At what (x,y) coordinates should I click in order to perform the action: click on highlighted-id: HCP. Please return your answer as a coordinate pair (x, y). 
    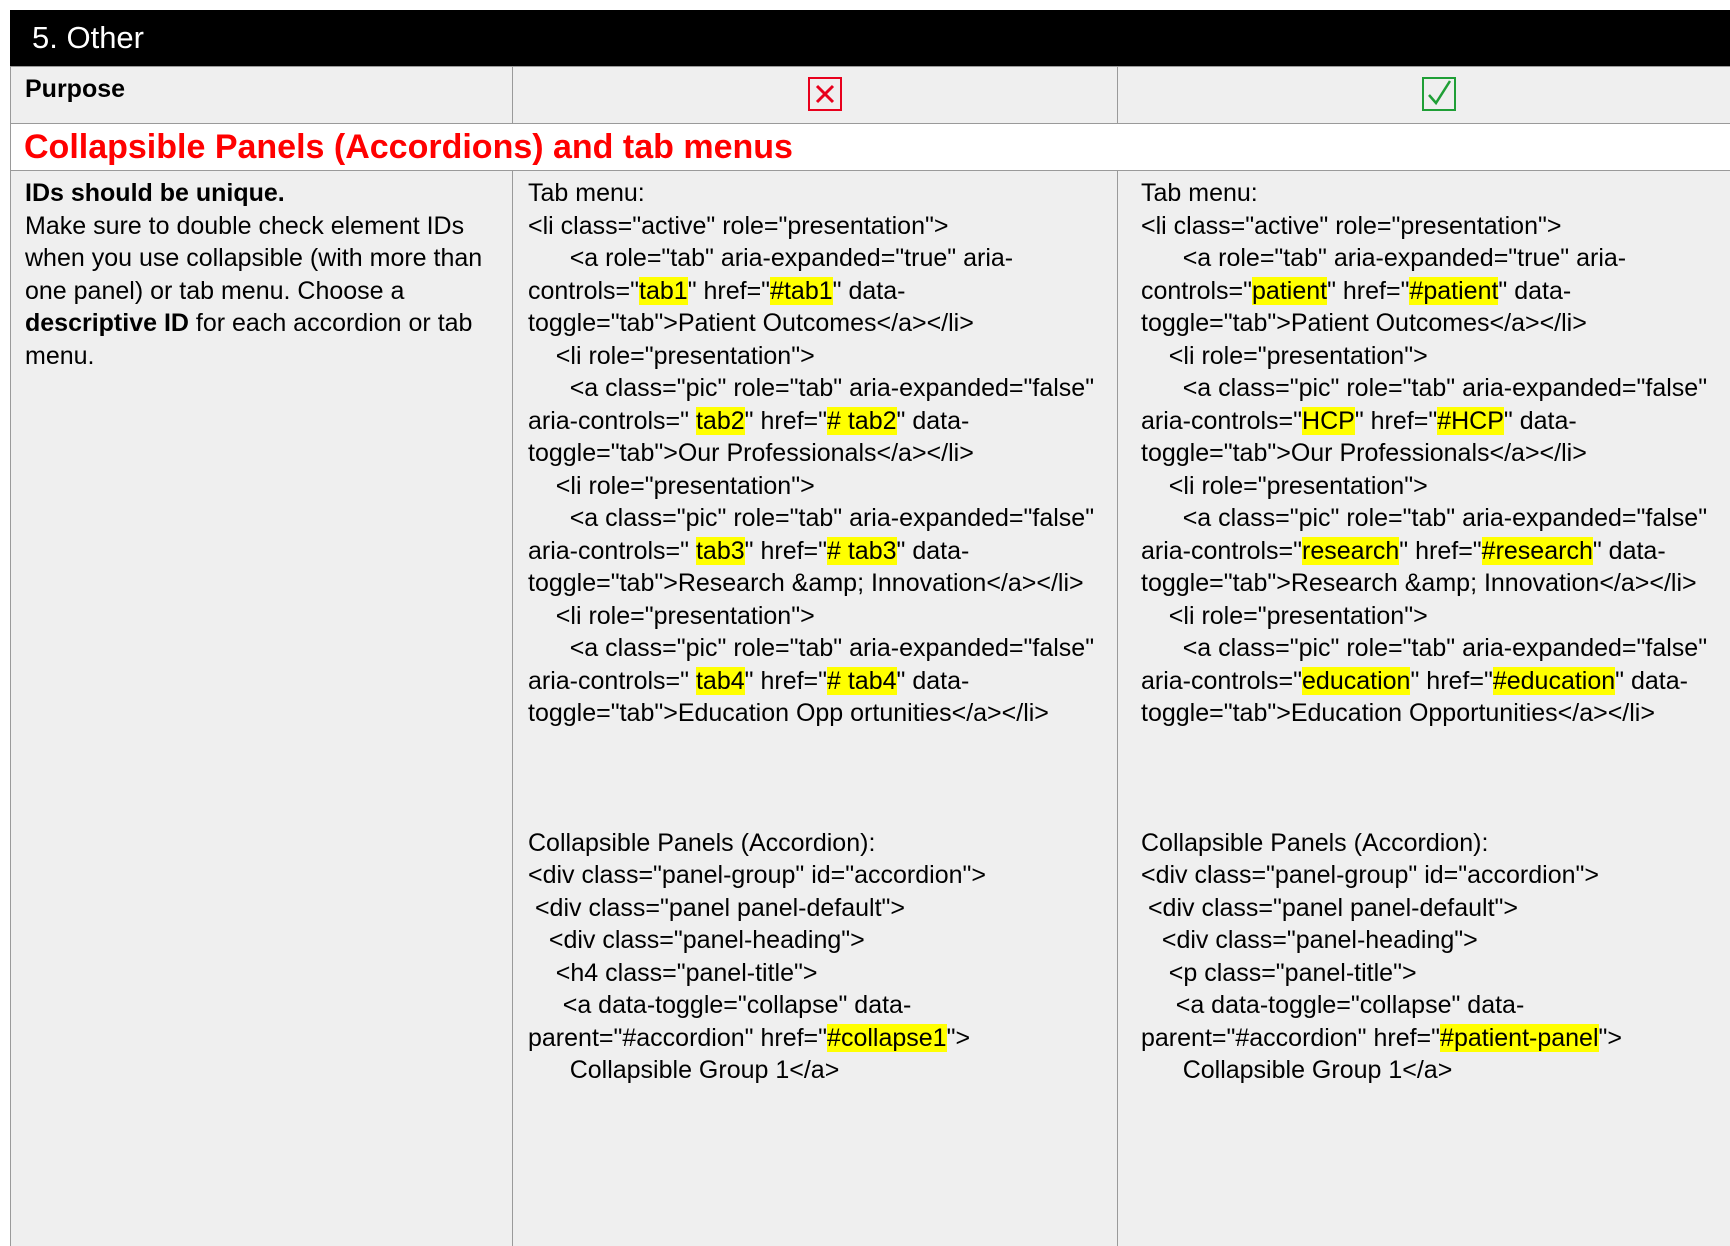
    Looking at the image, I should click on (1328, 420).